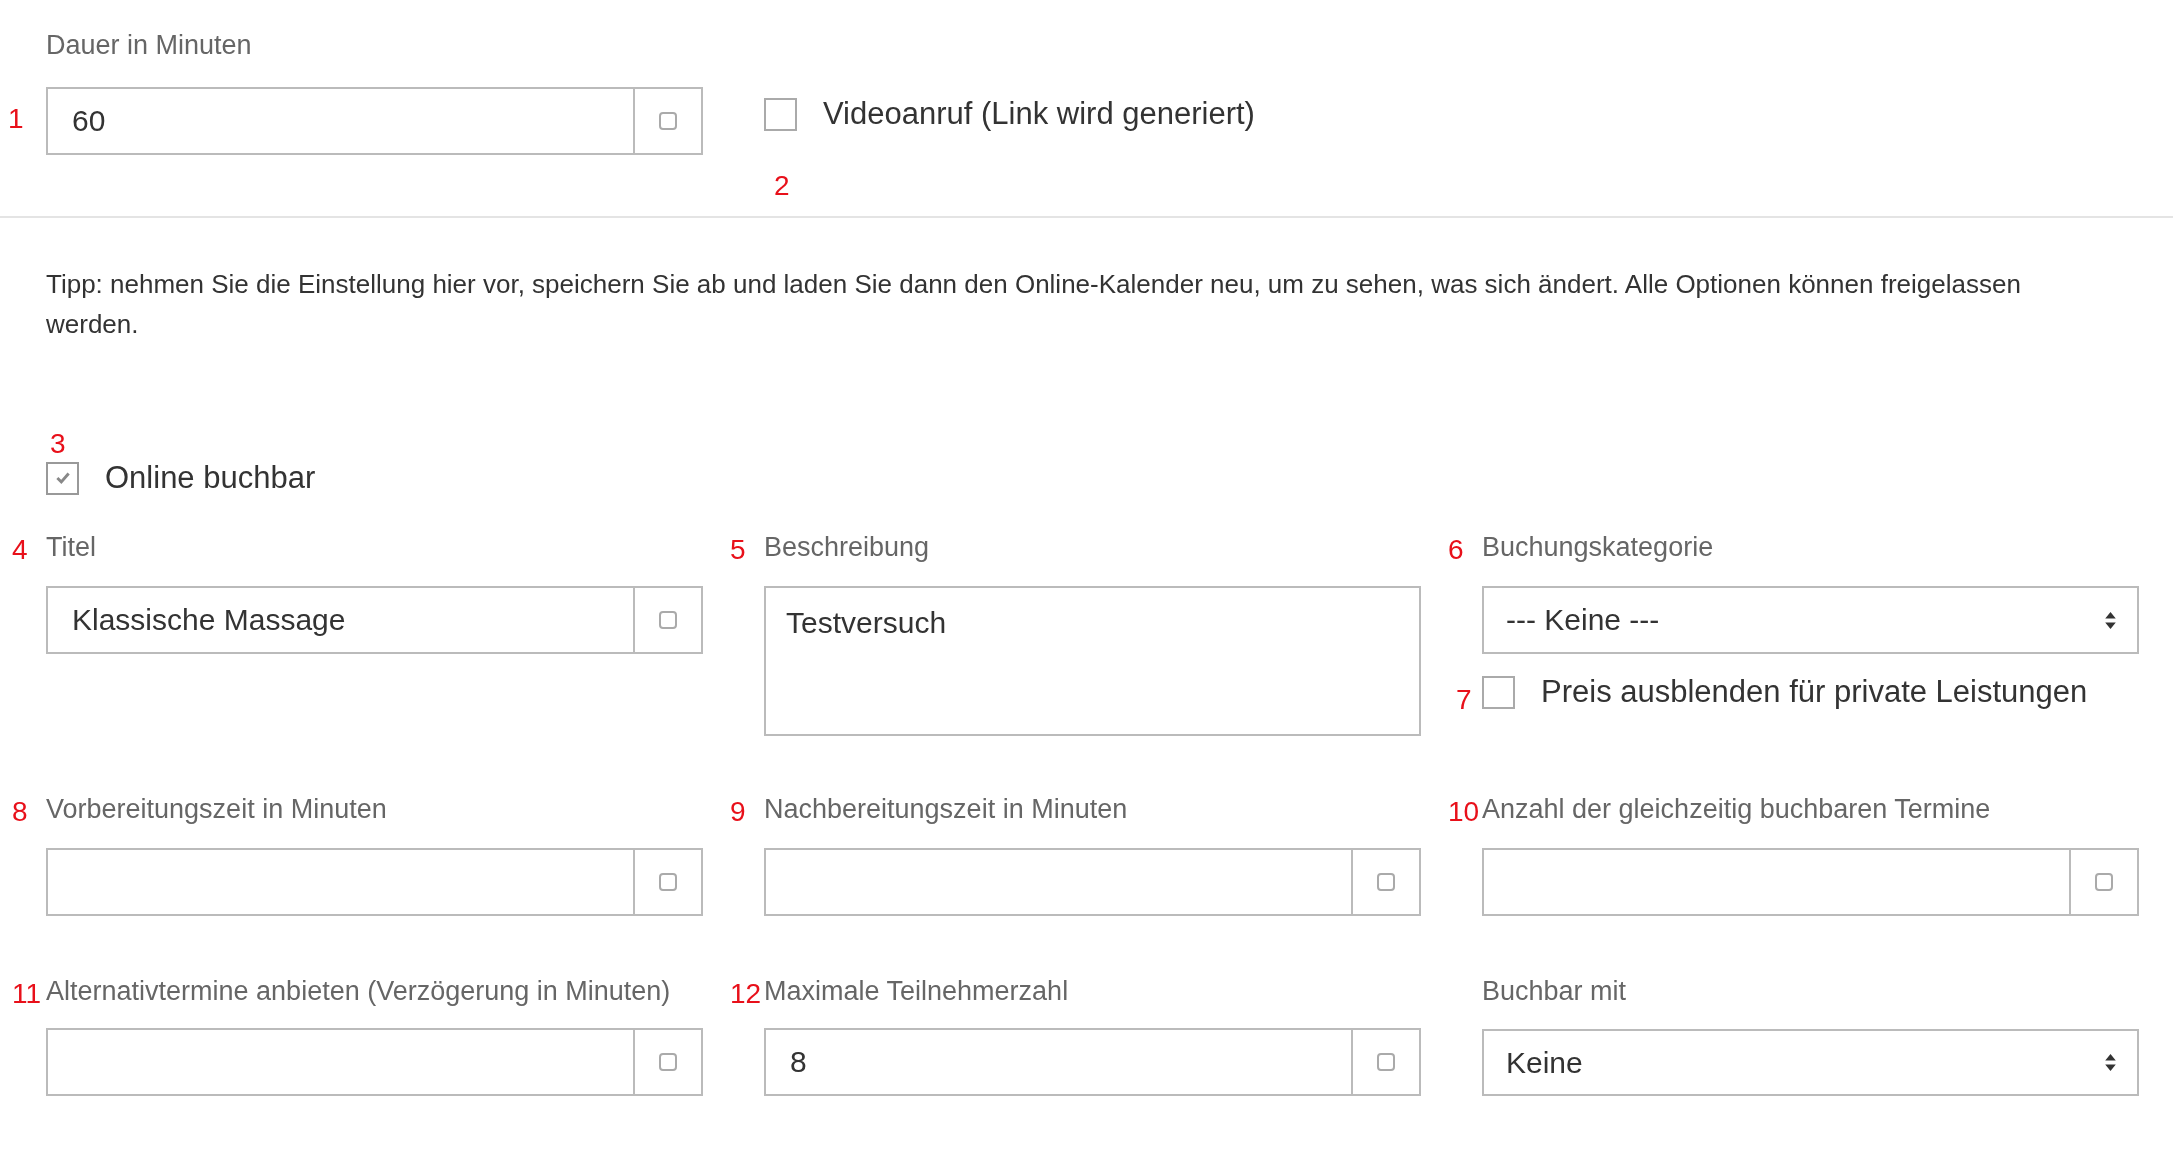 This screenshot has width=2173, height=1171. Describe the element at coordinates (1456, 550) in the screenshot. I see `annotation-number: 6` at that location.